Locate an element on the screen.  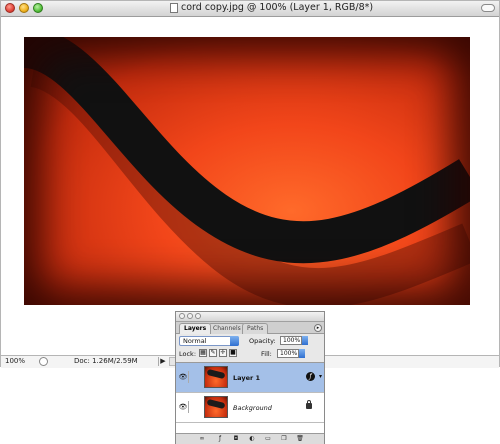
opacity-slider-button is located at coordinates (305, 340).